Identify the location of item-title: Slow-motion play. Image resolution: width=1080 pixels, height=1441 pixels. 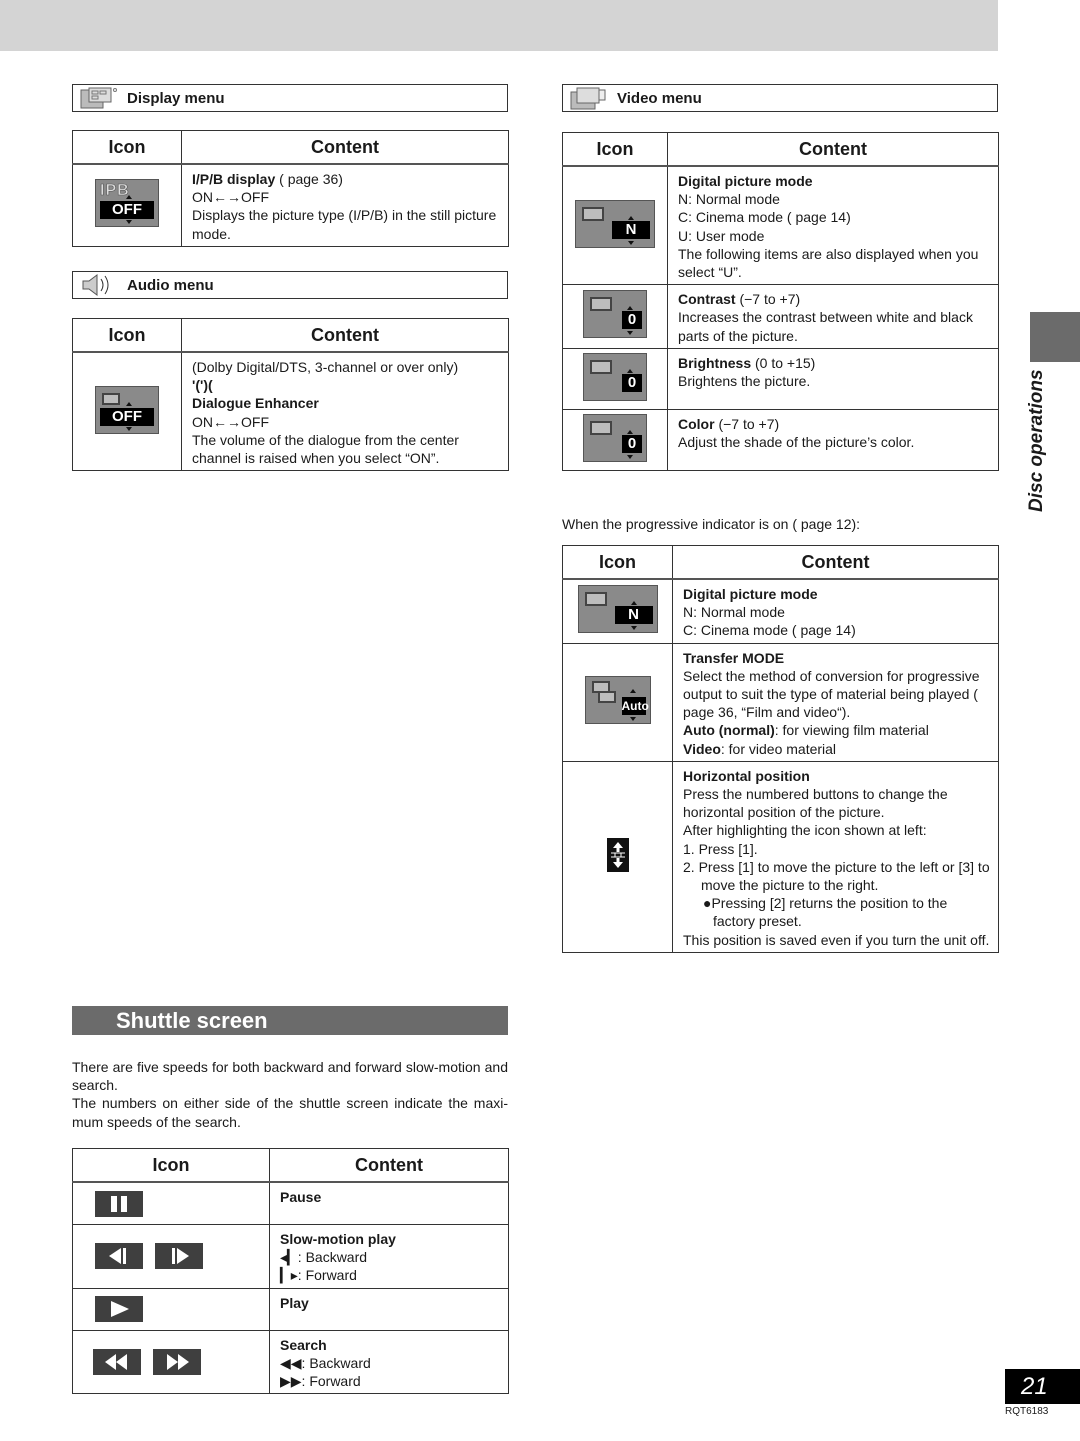
(338, 1239).